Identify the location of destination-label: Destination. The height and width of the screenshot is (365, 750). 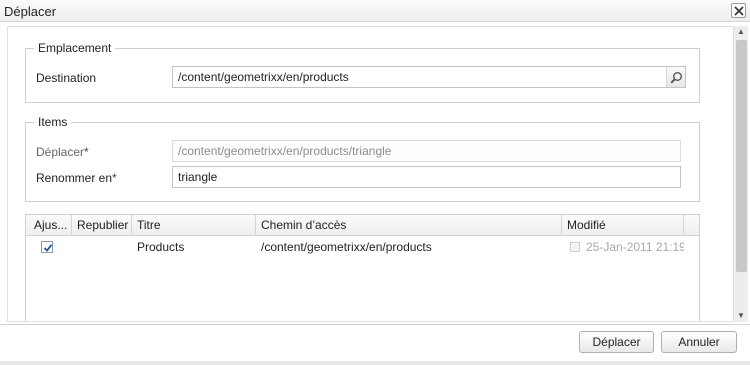
(66, 78).